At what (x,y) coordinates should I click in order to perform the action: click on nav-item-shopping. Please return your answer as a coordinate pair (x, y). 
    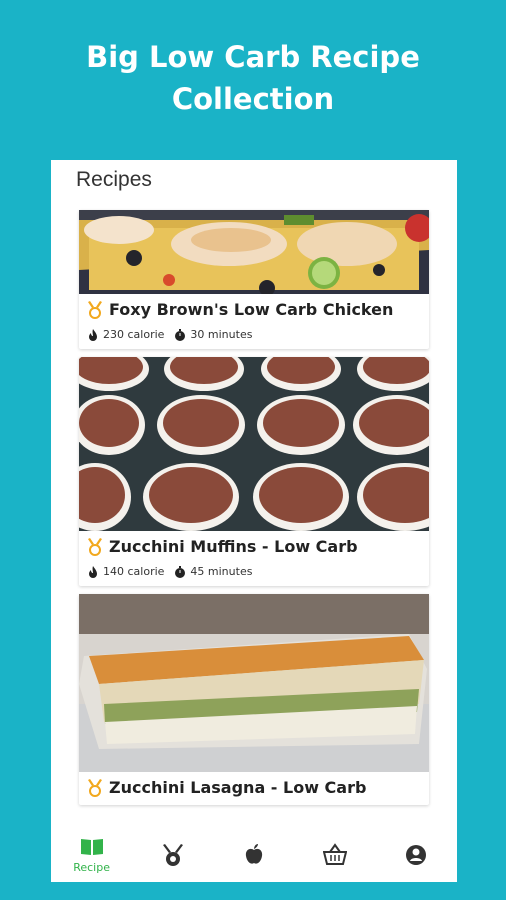
    Looking at the image, I should click on (335, 854).